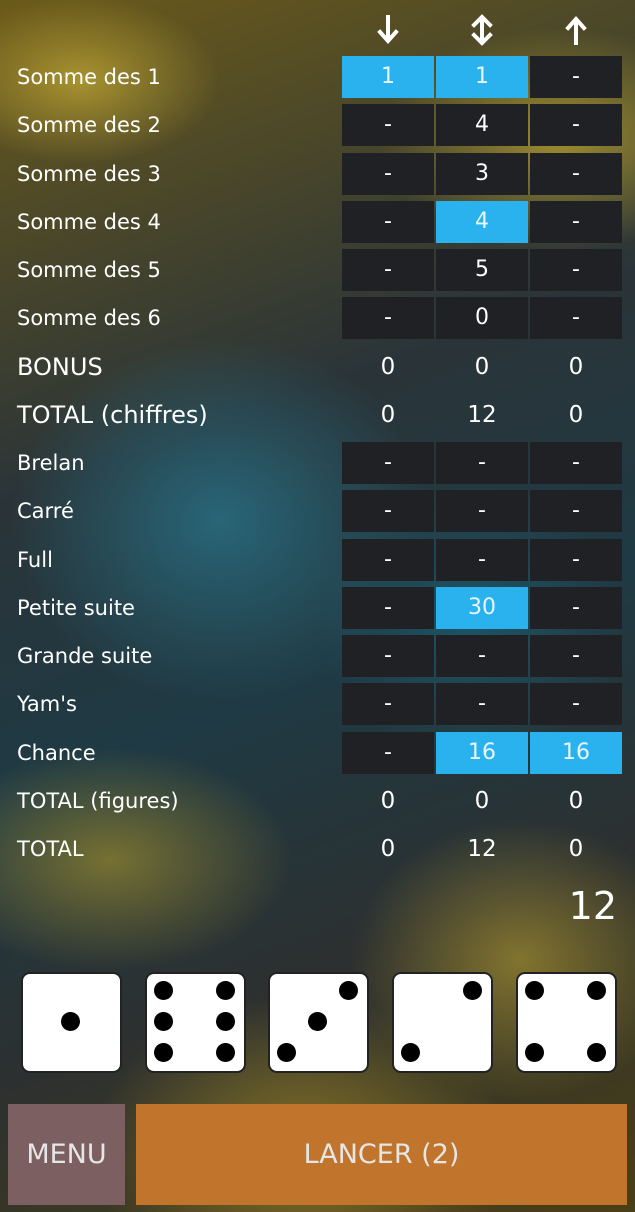 This screenshot has height=1212, width=635. Describe the element at coordinates (576, 30) in the screenshot. I see `arrow-up-icon` at that location.